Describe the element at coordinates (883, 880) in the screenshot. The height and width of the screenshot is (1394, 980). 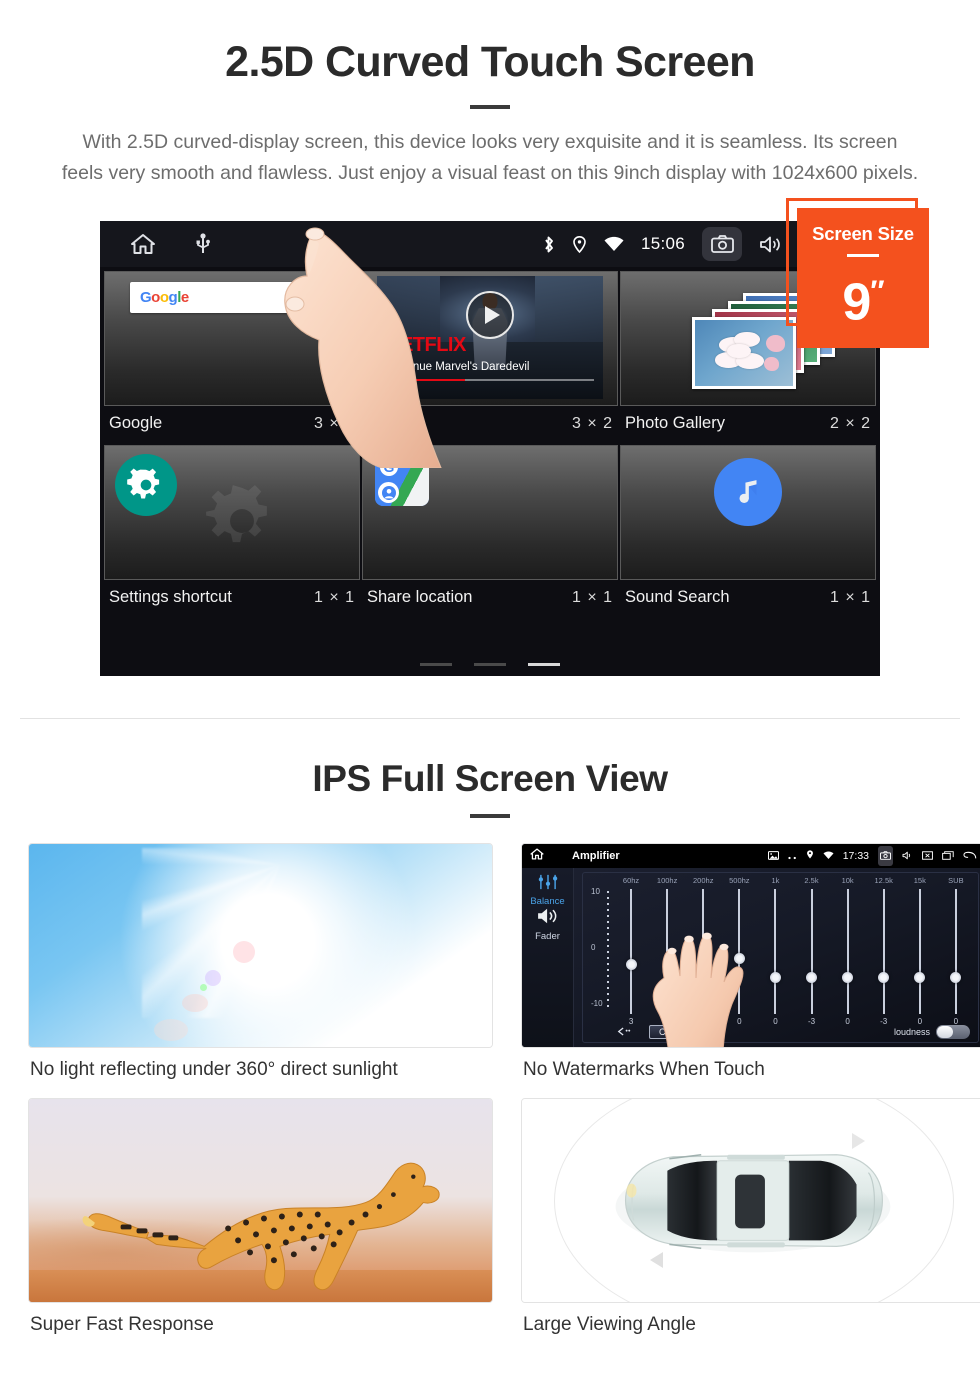
I see `band-label: 12.5k` at that location.